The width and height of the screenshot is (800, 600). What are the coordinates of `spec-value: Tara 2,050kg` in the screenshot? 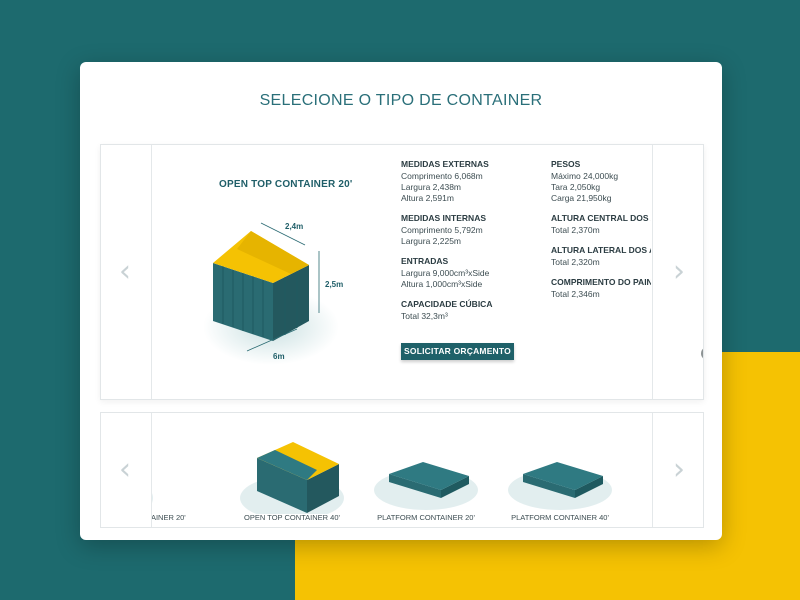 It's located at (576, 187).